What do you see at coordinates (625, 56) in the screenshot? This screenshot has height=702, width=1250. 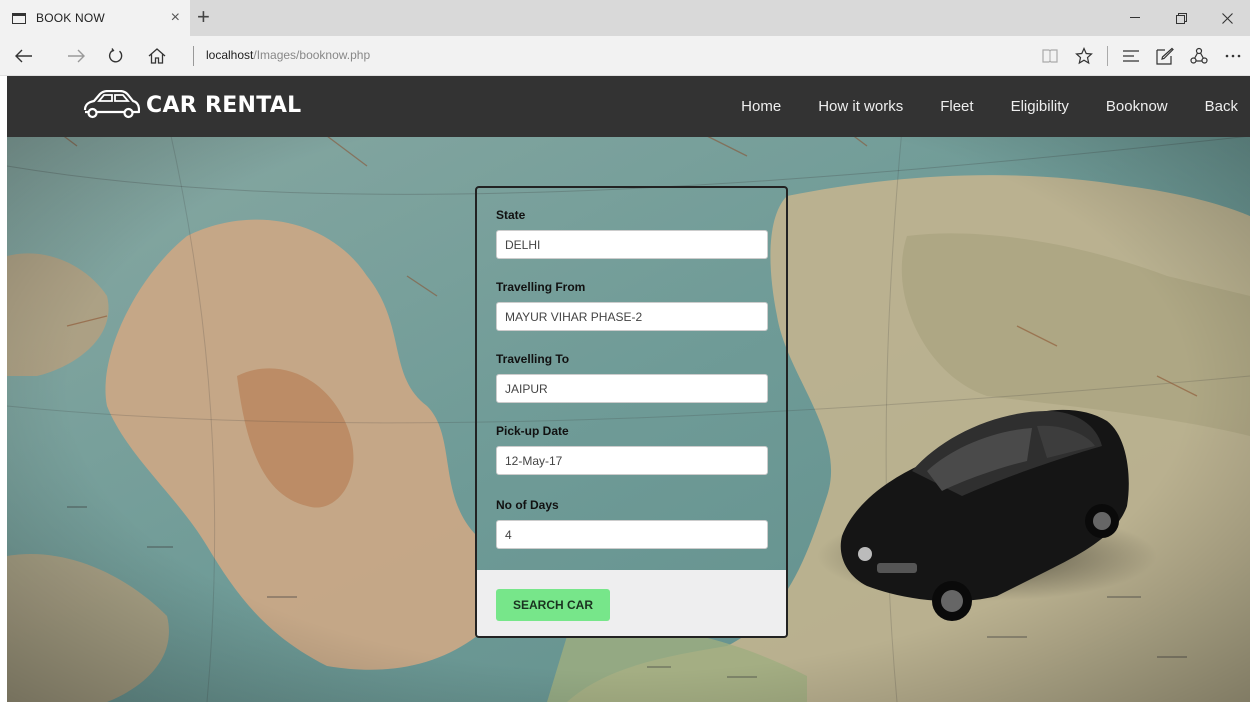 I see `browser-address-bar: localhost/Images/booknow.php` at bounding box center [625, 56].